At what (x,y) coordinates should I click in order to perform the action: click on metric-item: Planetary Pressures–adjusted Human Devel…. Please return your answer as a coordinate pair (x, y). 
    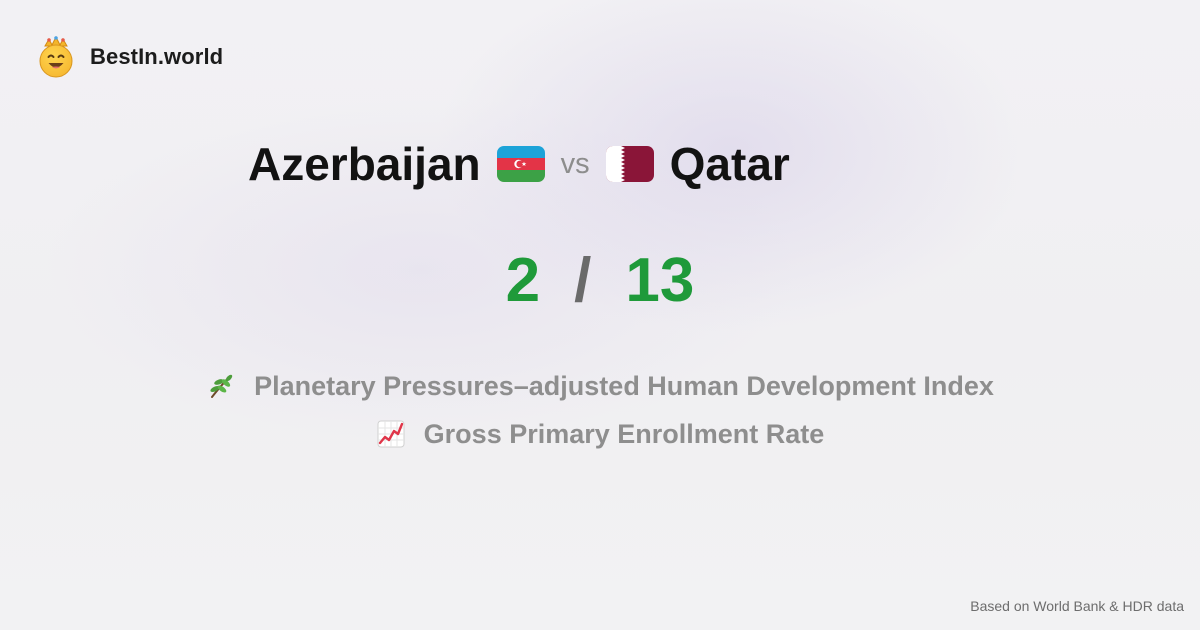
    Looking at the image, I should click on (600, 386).